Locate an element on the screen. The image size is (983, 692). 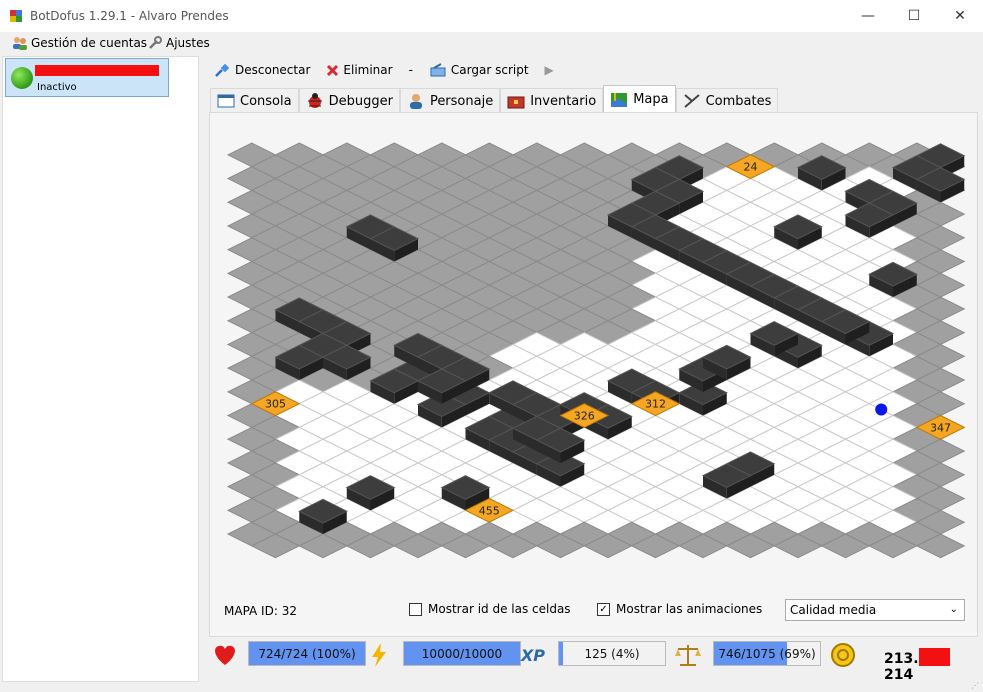
load-script-label: Cargar script is located at coordinates (489, 70).